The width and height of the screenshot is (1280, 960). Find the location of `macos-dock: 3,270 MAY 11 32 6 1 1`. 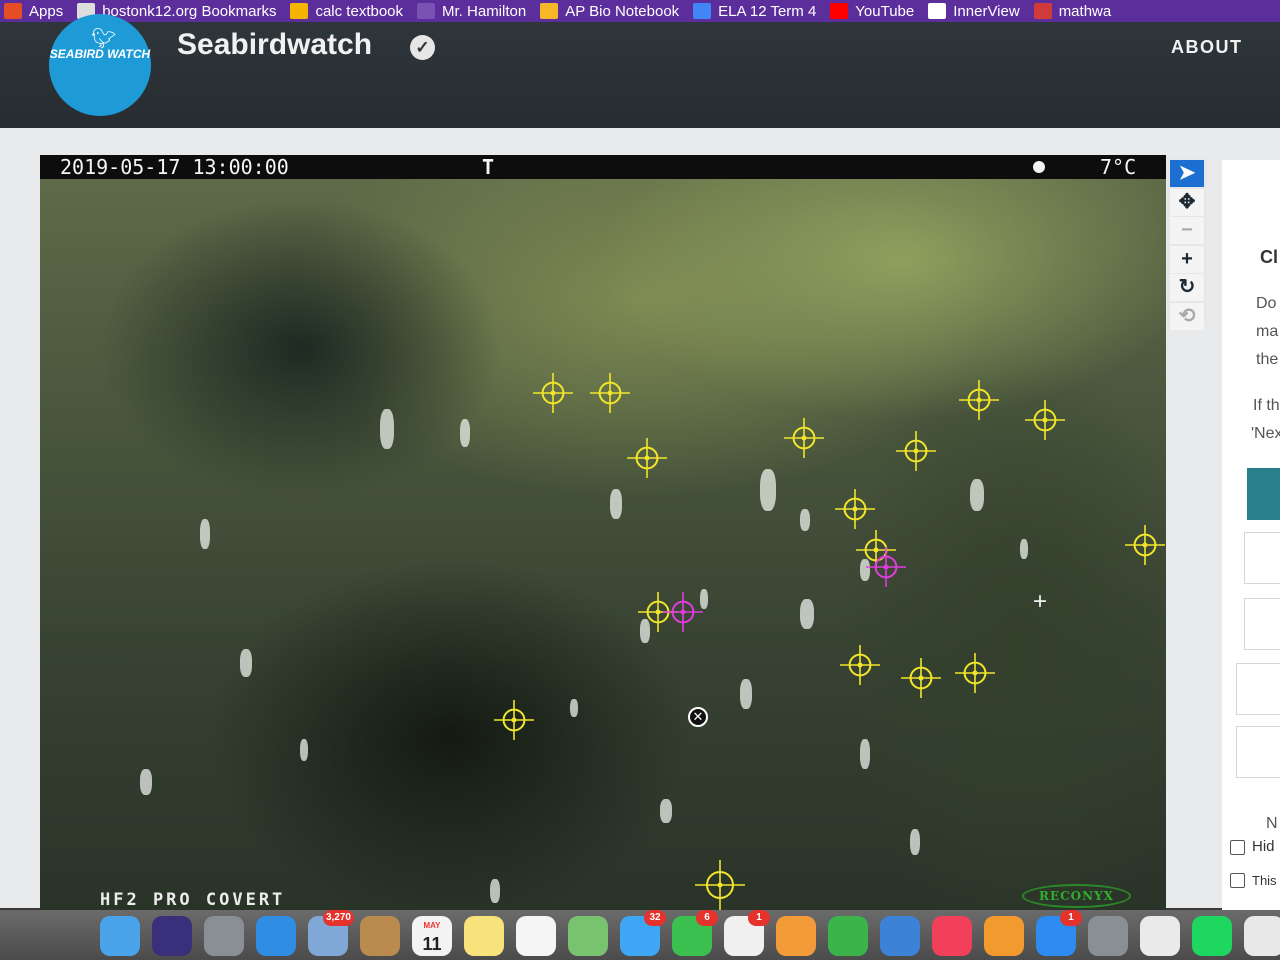

macos-dock: 3,270 MAY 11 32 6 1 1 is located at coordinates (640, 935).